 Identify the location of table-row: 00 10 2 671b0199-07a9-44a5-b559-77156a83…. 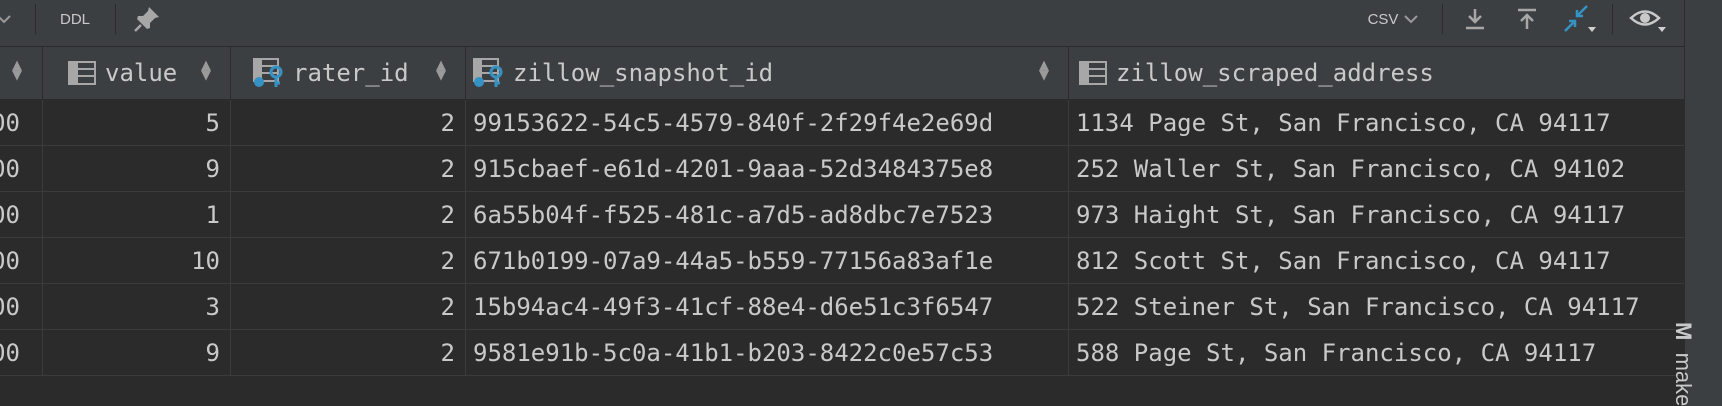
(842, 261).